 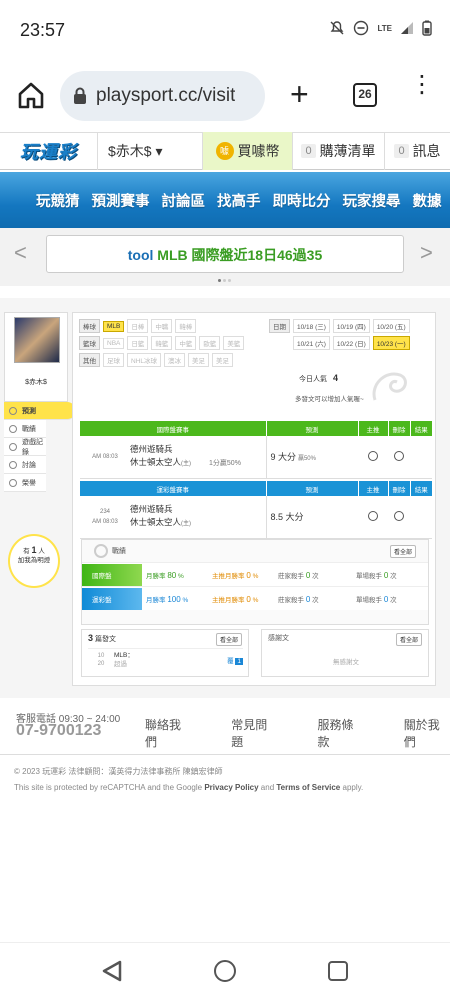 I want to click on filter-ncaa: 美籃, so click(x=234, y=343).